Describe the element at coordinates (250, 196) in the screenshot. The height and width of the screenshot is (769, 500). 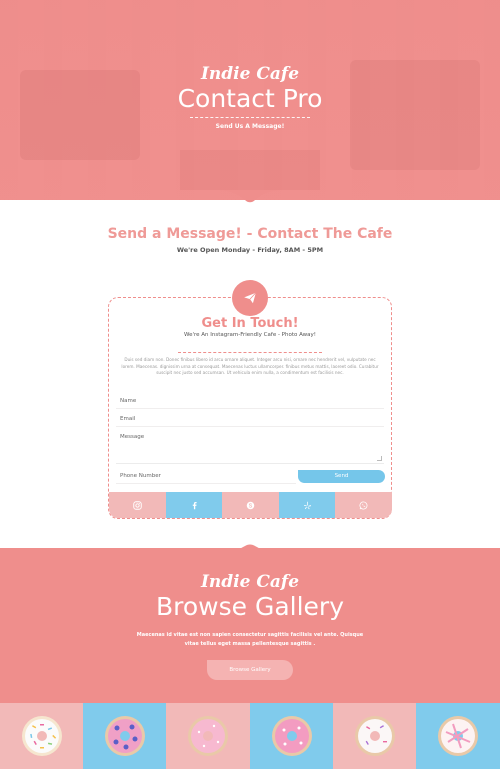
I see `section-notch` at that location.